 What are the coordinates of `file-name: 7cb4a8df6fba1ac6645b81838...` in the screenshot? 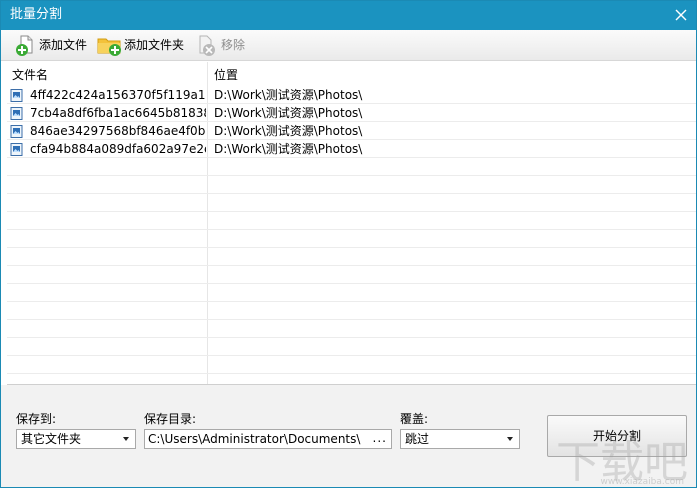 It's located at (118, 113).